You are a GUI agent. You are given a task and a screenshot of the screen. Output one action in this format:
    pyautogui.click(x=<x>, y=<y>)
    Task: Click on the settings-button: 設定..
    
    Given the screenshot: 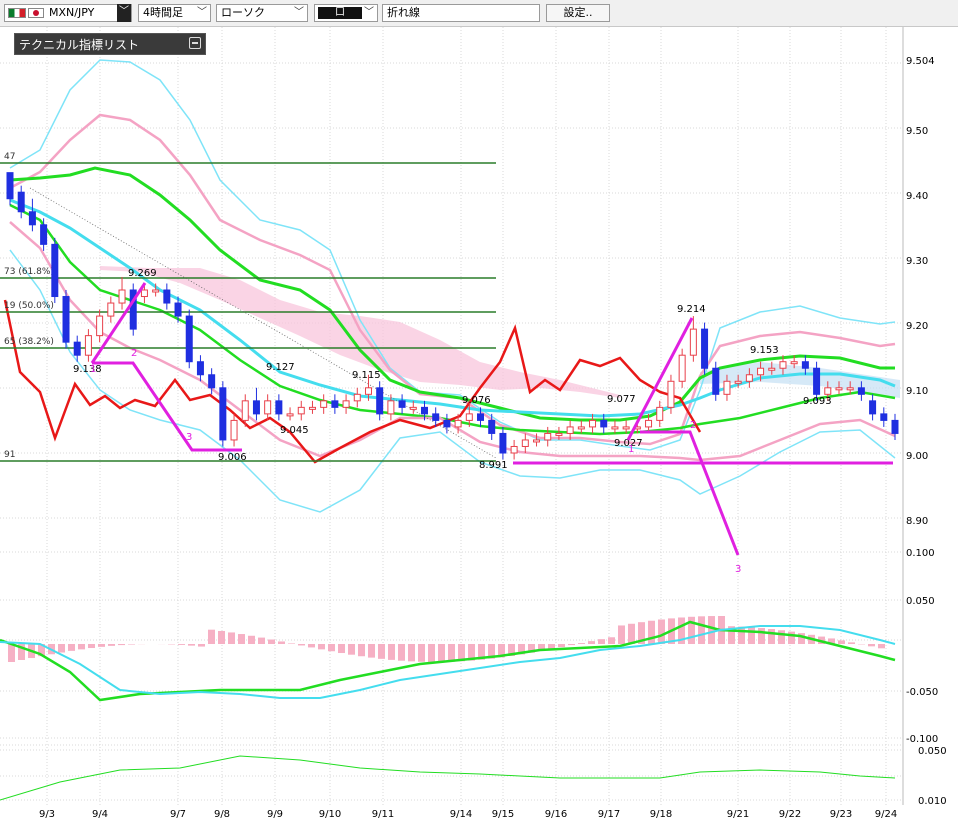 What is the action you would take?
    pyautogui.click(x=578, y=13)
    